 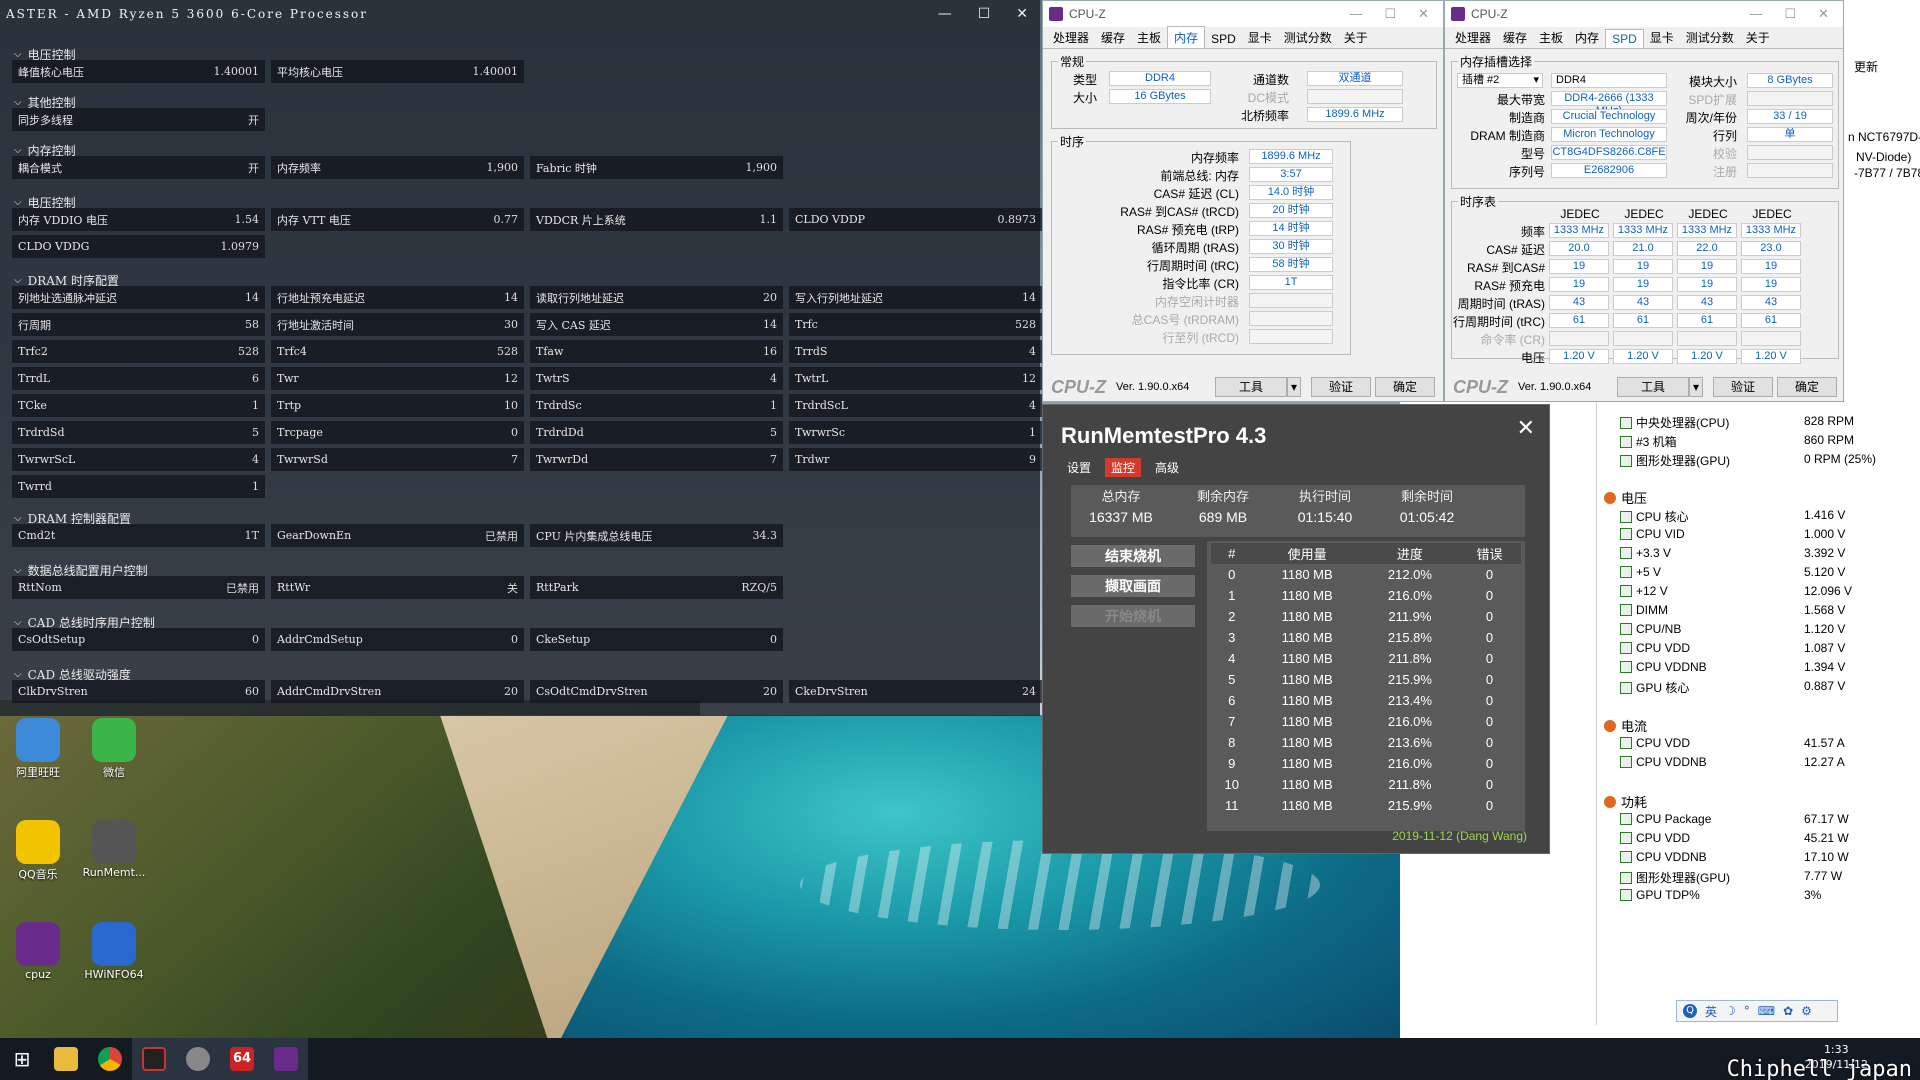 What do you see at coordinates (1790, 116) in the screenshot?
I see `field-value: 33 / 19` at bounding box center [1790, 116].